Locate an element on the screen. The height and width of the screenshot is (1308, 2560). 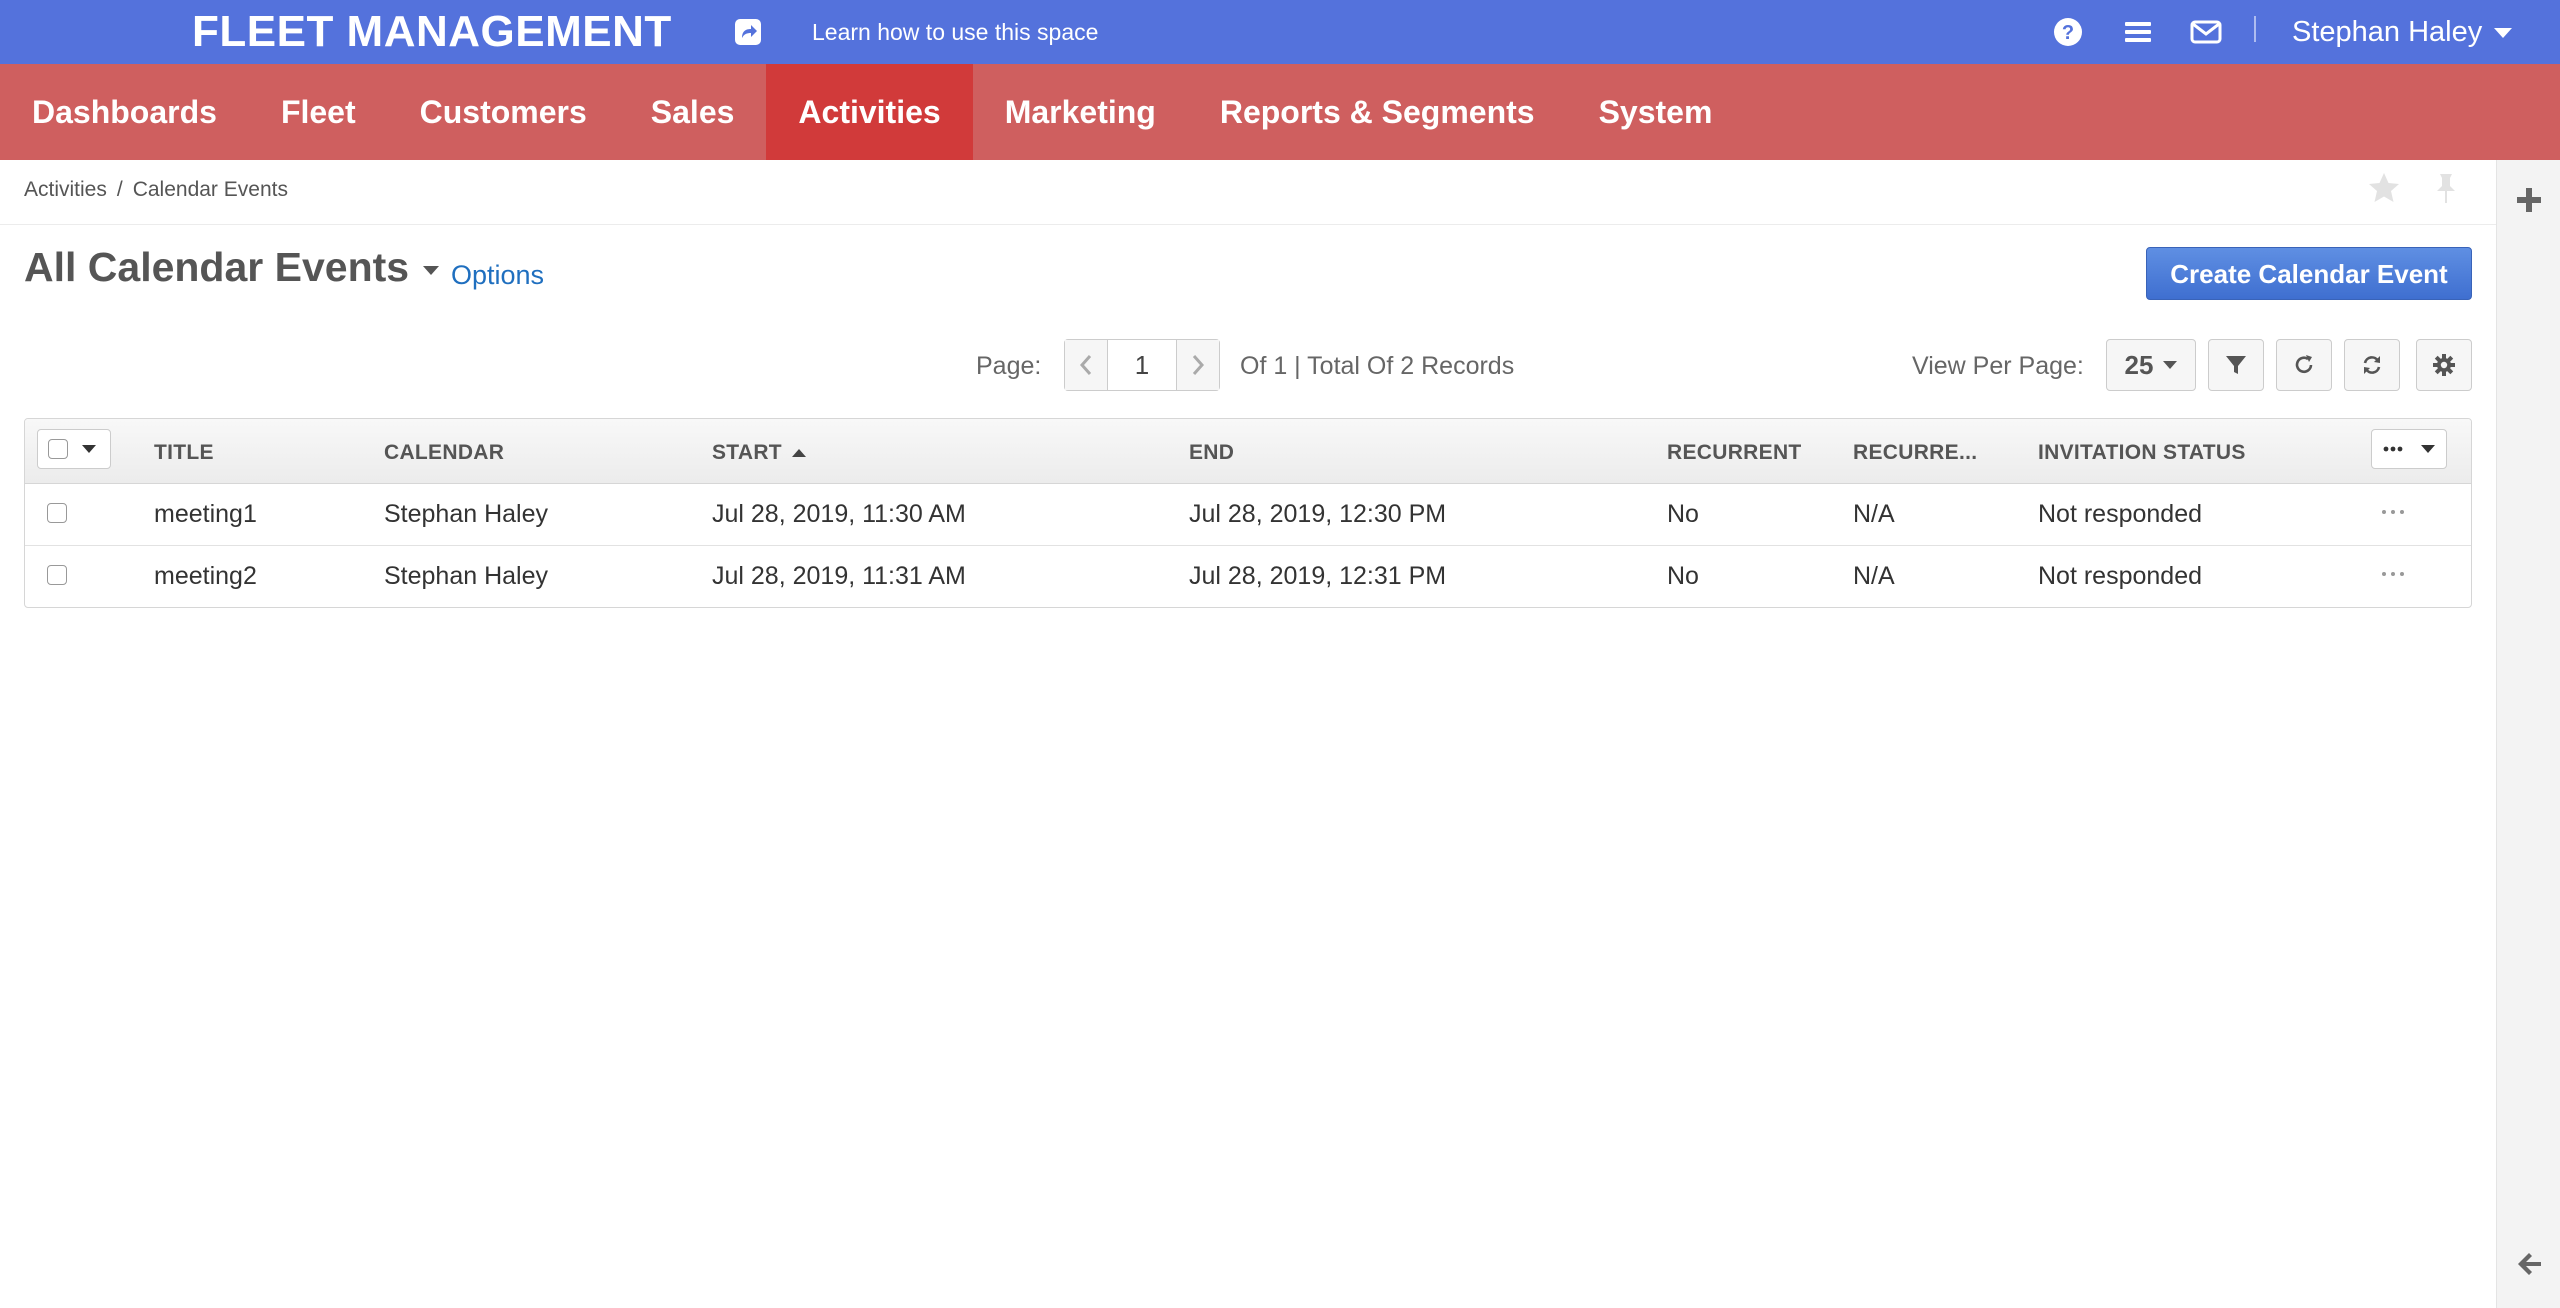
page-number-input is located at coordinates (1142, 365).